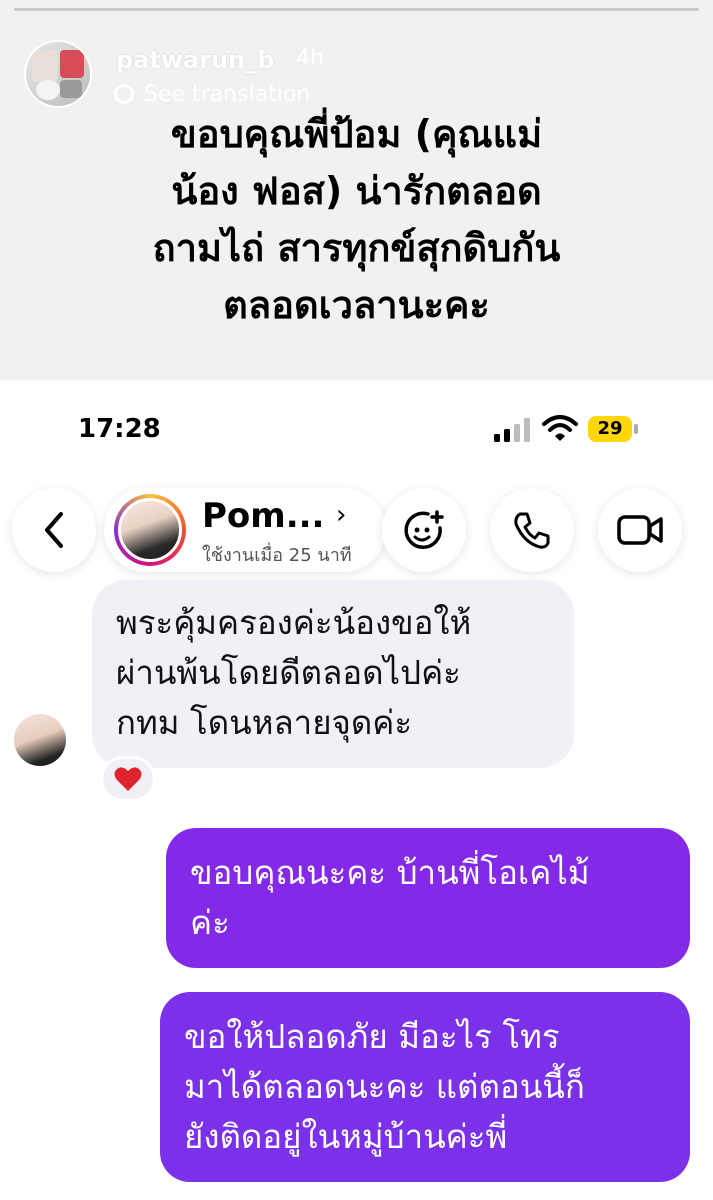 The image size is (713, 1200). I want to click on status-bar: 17:28 29, so click(356, 430).